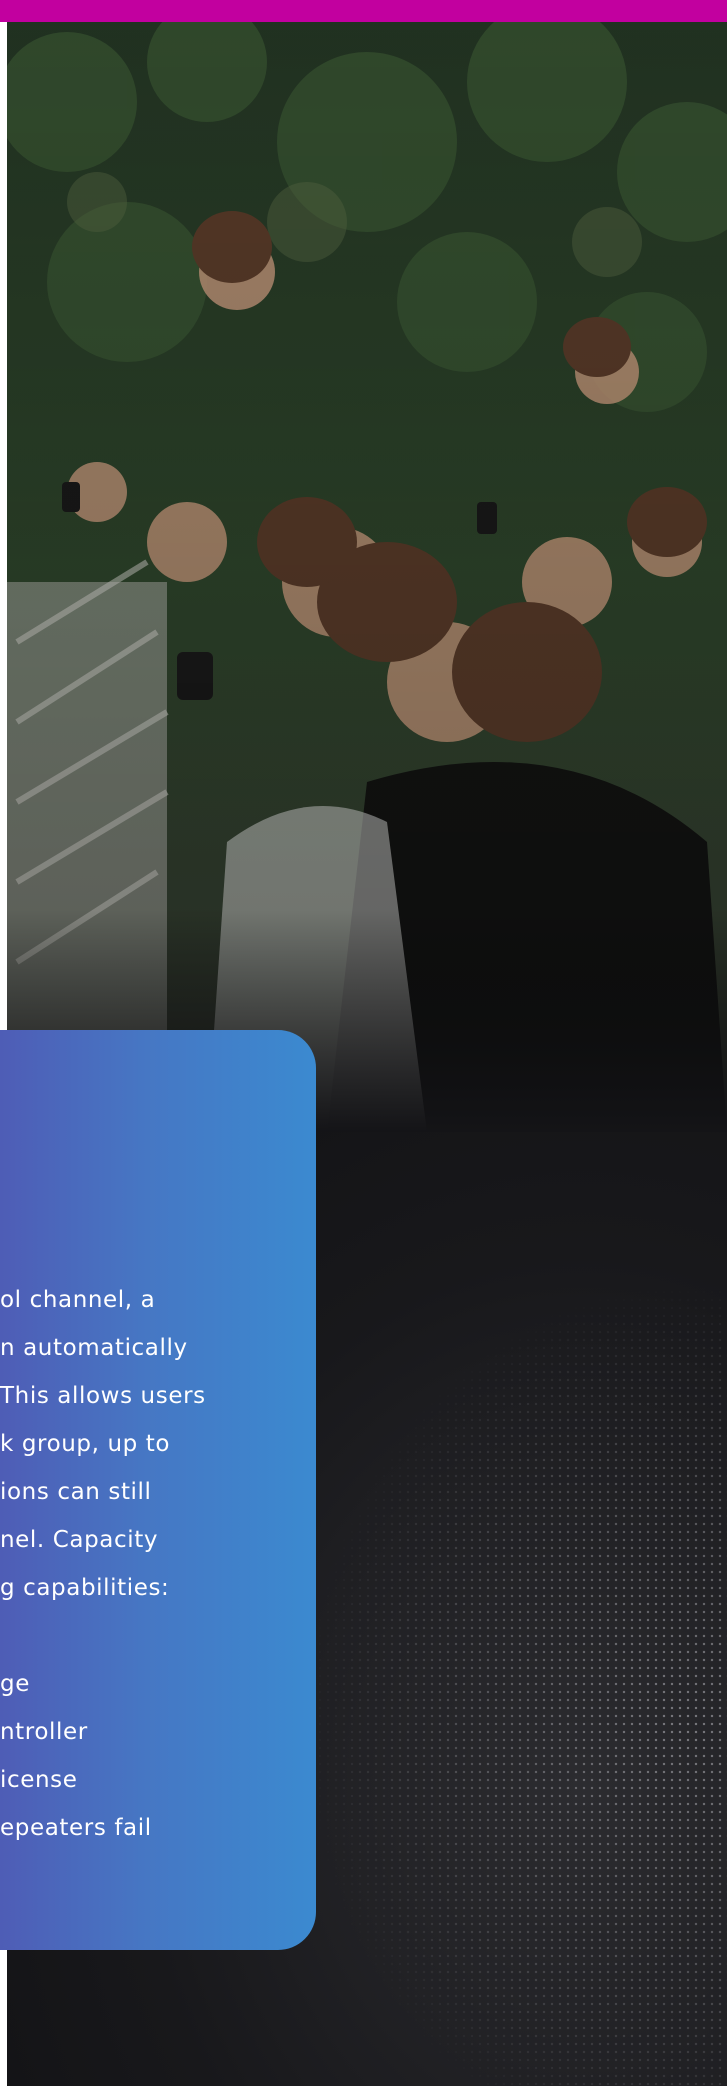 The width and height of the screenshot is (727, 2086). Describe the element at coordinates (76, 1492) in the screenshot. I see `card-text-line: ions can still` at that location.